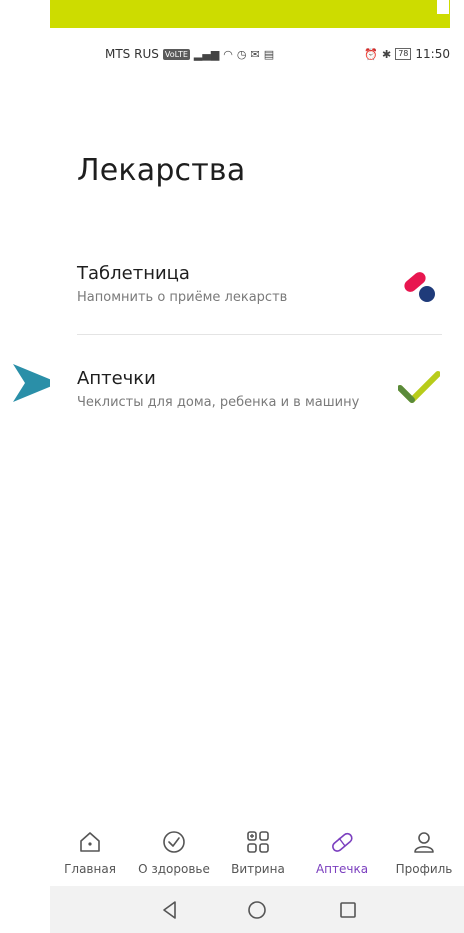  What do you see at coordinates (259, 284) in the screenshot?
I see `menu-item-pillbox: Таблетница Напомнить о приёме лекарств` at bounding box center [259, 284].